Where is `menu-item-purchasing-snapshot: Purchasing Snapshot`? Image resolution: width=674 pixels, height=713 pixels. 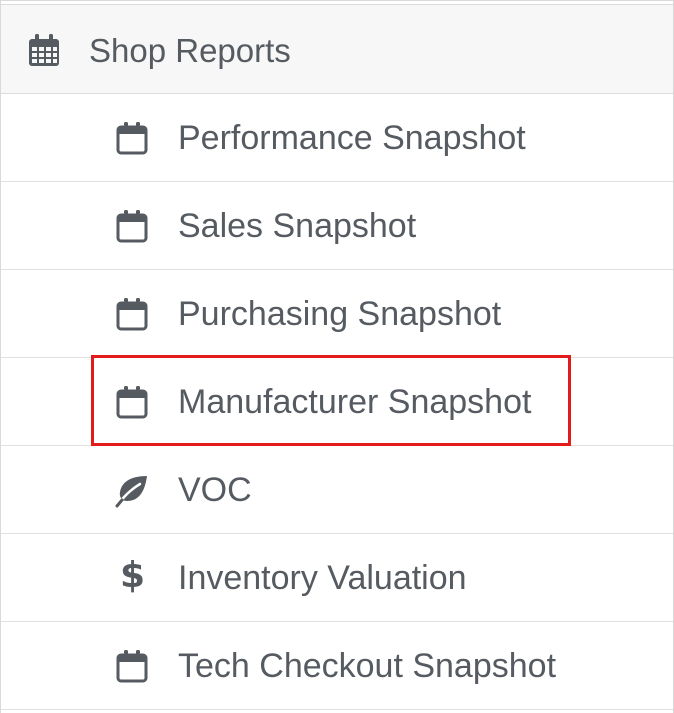
menu-item-purchasing-snapshot: Purchasing Snapshot is located at coordinates (337, 314).